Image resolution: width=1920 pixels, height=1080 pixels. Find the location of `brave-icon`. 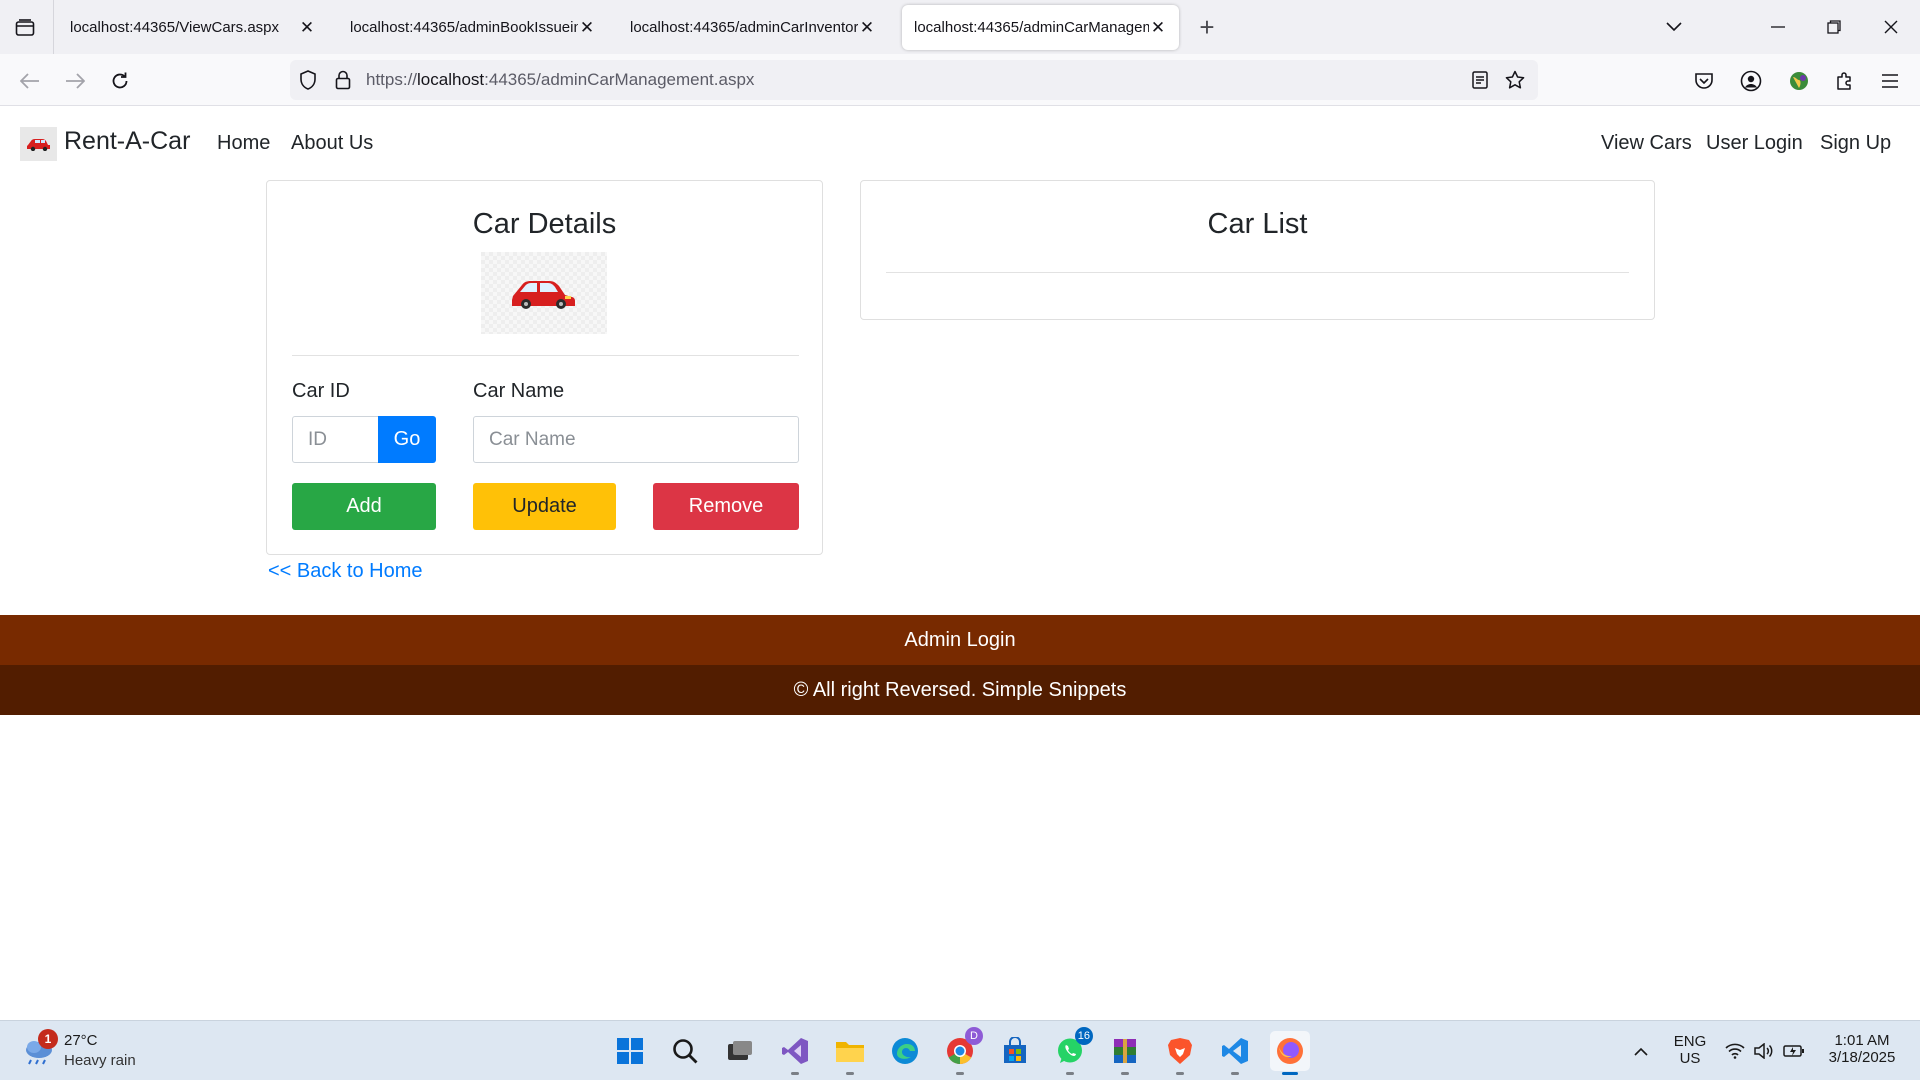

brave-icon is located at coordinates (1180, 1053).